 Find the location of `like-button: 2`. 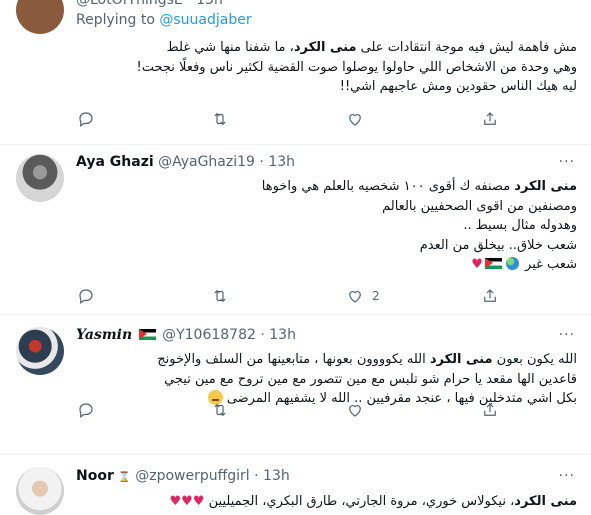

like-button: 2 is located at coordinates (363, 296).